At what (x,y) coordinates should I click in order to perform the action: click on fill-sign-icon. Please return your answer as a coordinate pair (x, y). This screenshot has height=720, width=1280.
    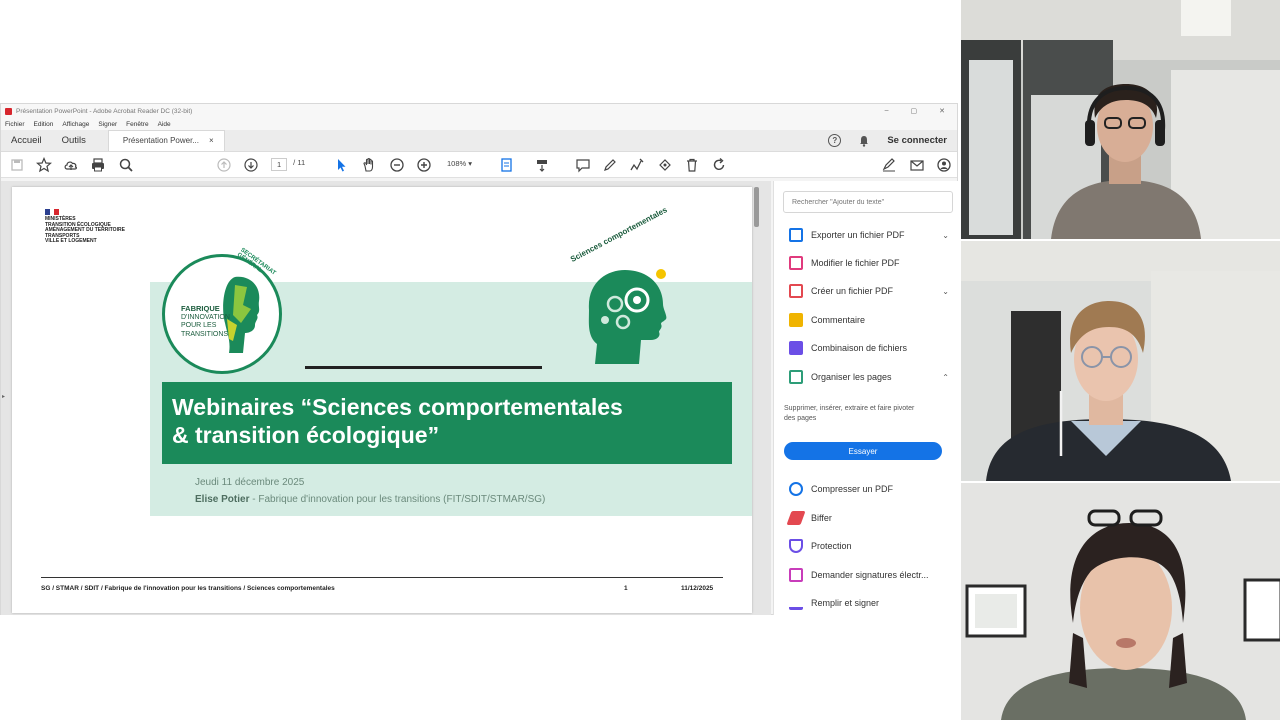
    Looking at the image, I should click on (889, 165).